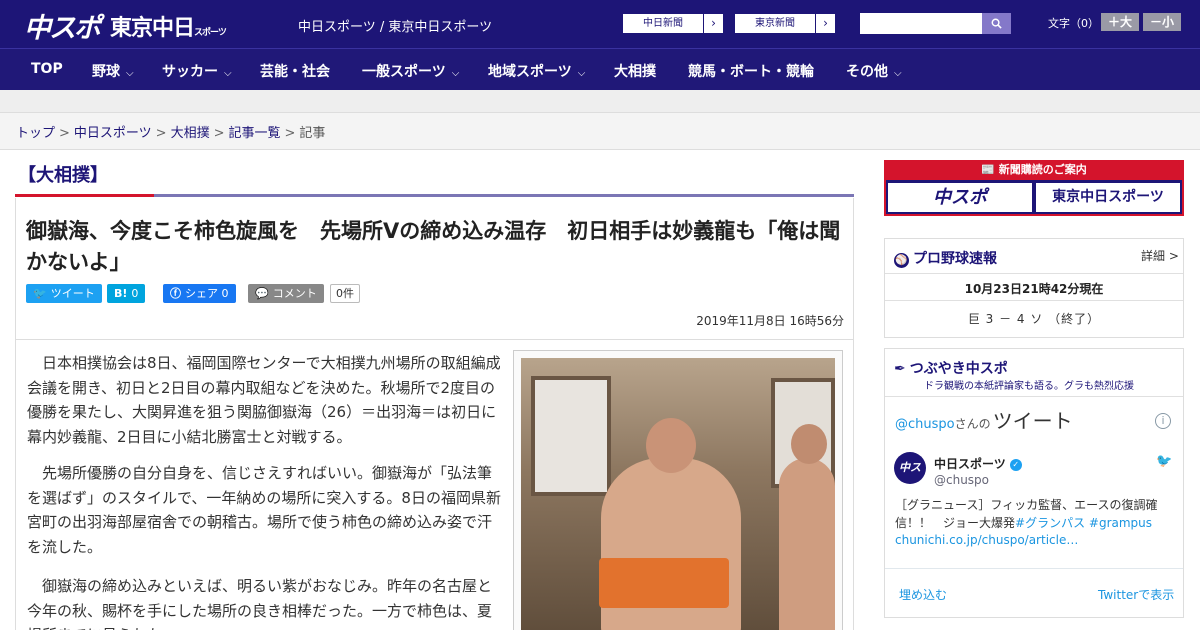 The height and width of the screenshot is (630, 1200). What do you see at coordinates (867, 72) in the screenshot?
I see `nav-item-label: その他` at bounding box center [867, 72].